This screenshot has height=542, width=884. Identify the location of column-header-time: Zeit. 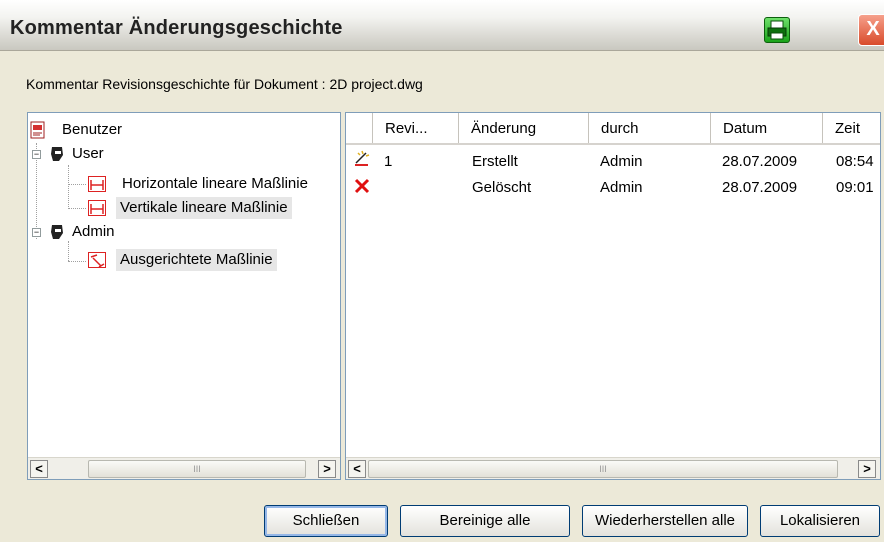
(851, 128).